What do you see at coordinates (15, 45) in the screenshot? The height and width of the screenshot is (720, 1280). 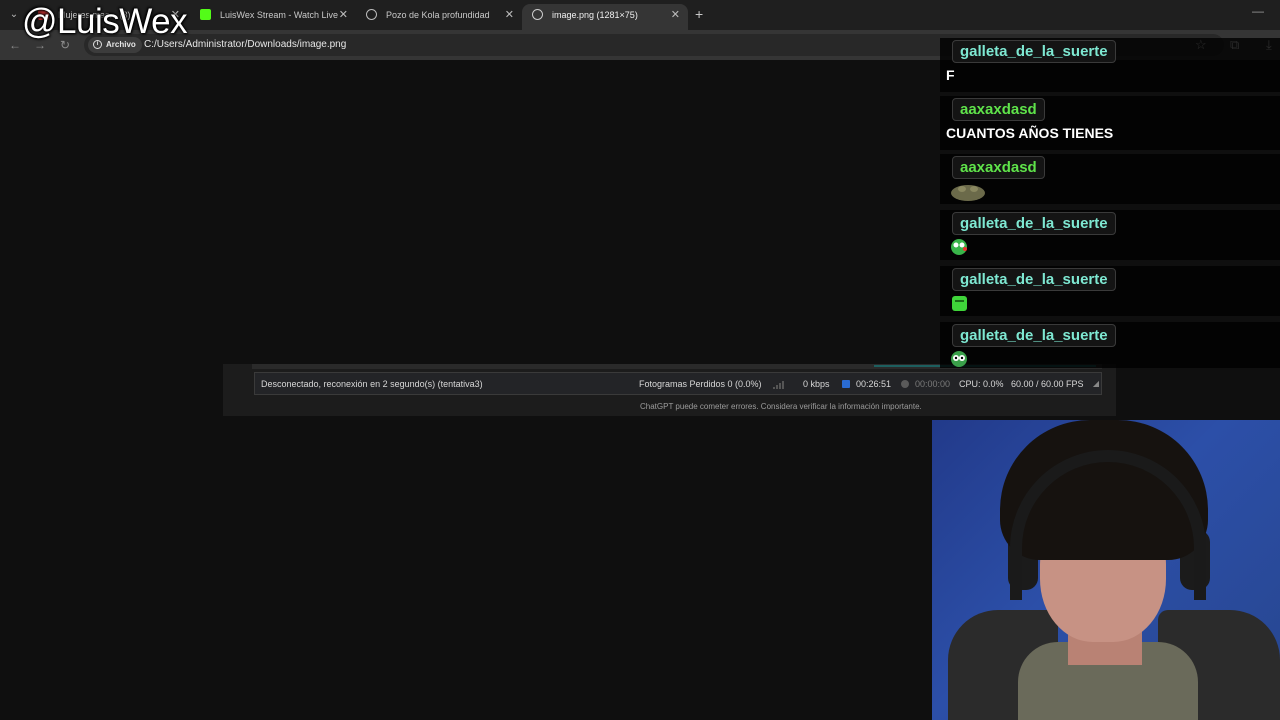 I see `back-icon: ←` at bounding box center [15, 45].